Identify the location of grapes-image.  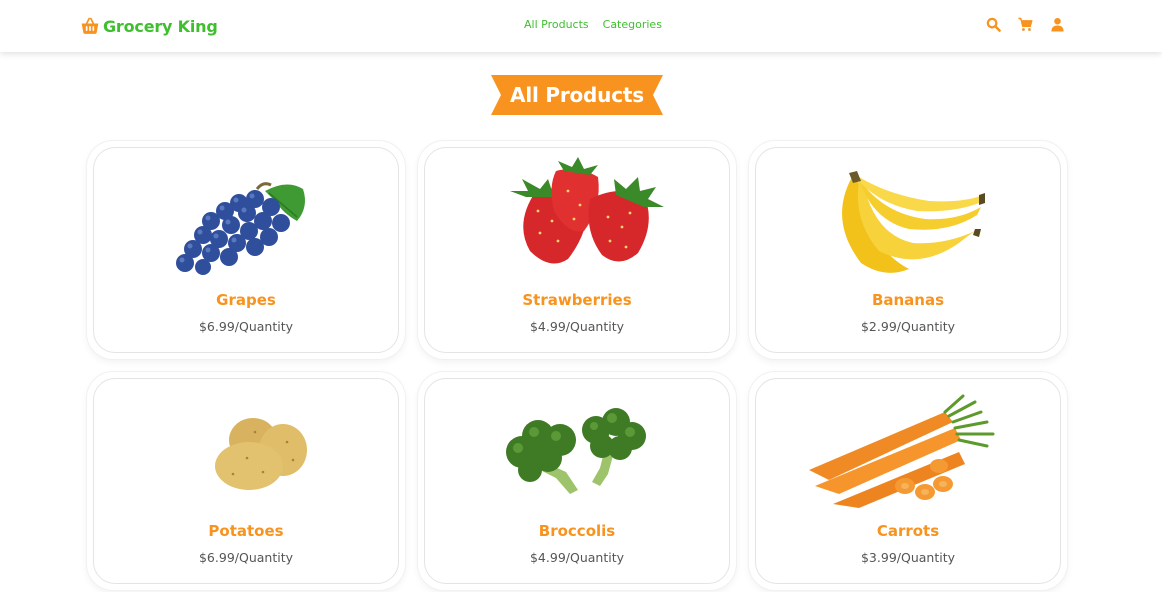
(240, 228).